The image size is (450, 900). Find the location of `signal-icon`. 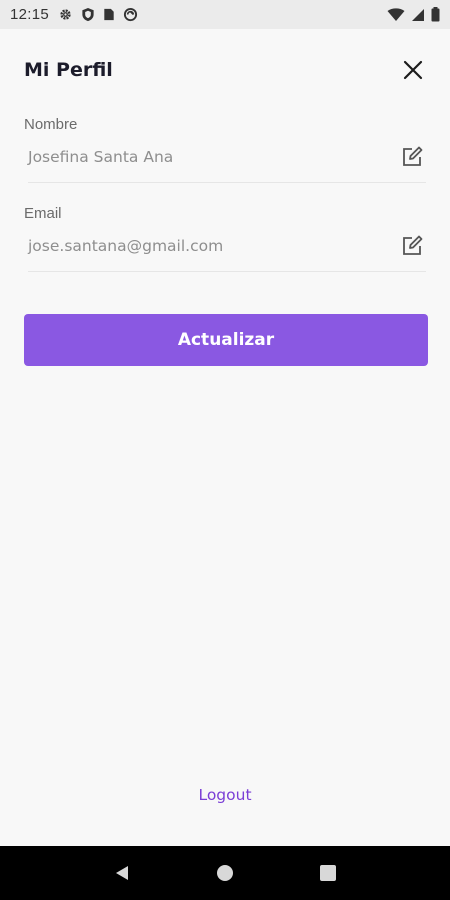

signal-icon is located at coordinates (418, 14).